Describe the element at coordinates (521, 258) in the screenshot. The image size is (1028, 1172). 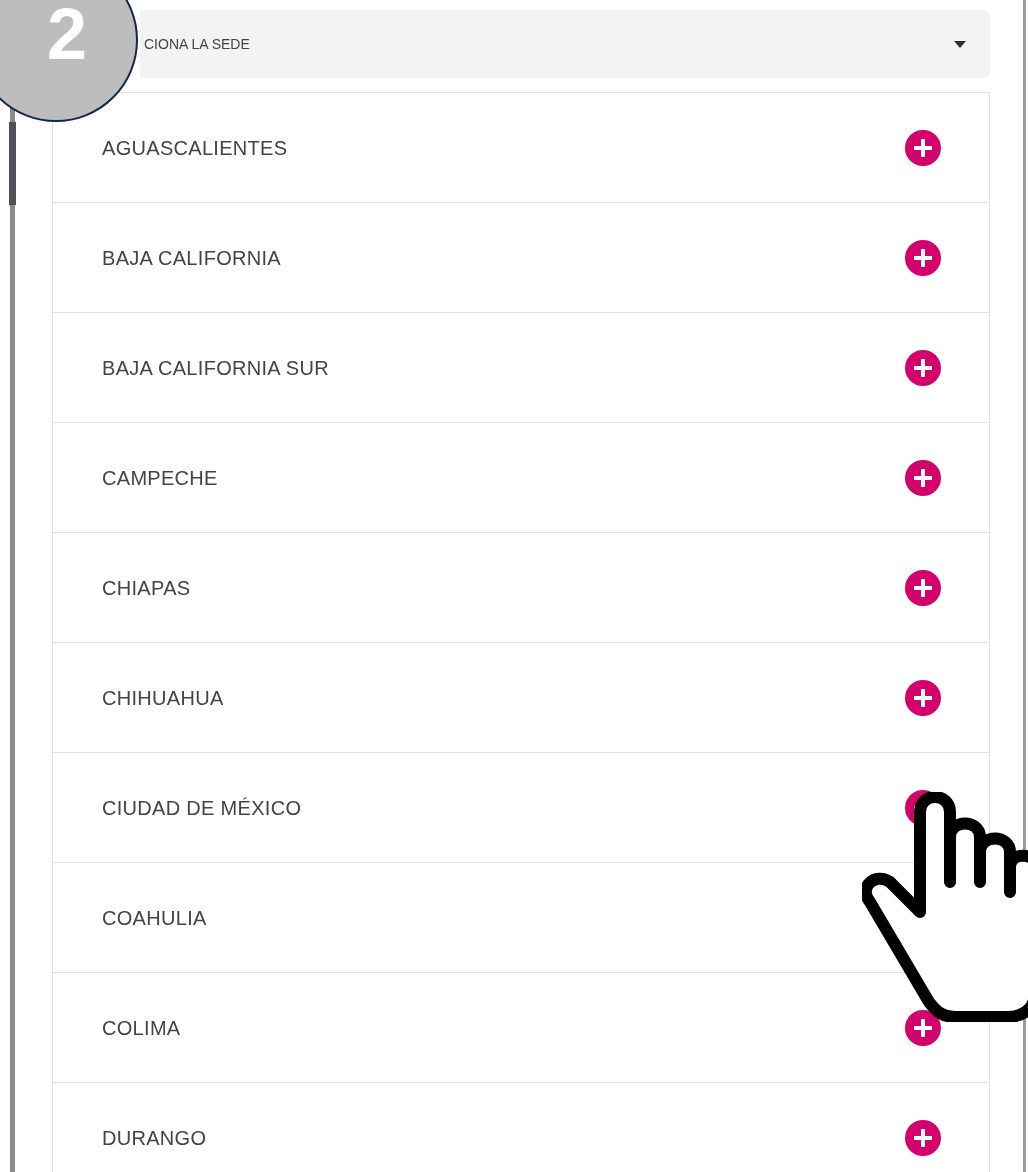
I see `location-item: BAJA CALIFORNIA` at that location.